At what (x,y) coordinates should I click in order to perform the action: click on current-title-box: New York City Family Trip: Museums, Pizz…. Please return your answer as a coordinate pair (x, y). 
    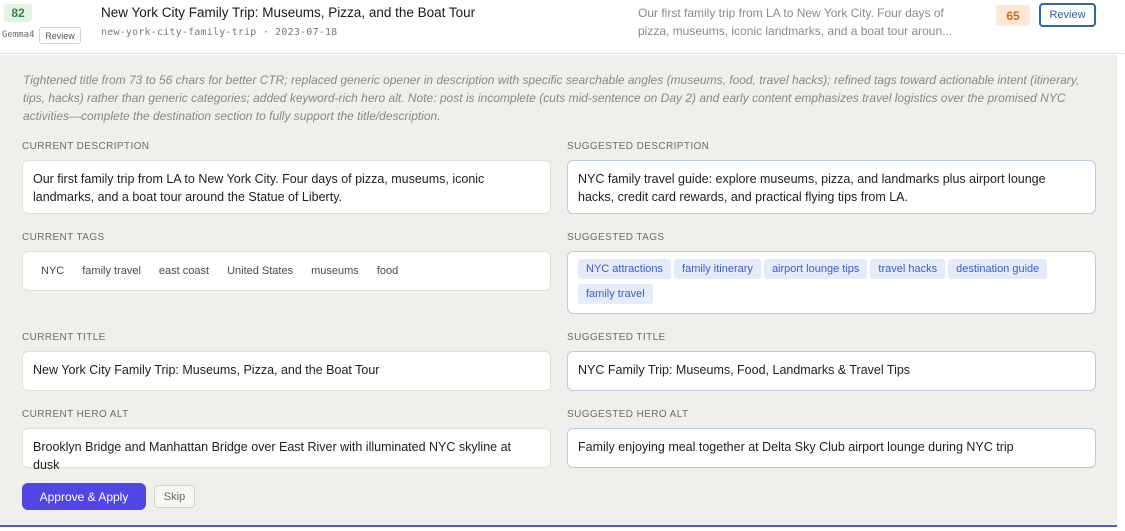
    Looking at the image, I should click on (286, 371).